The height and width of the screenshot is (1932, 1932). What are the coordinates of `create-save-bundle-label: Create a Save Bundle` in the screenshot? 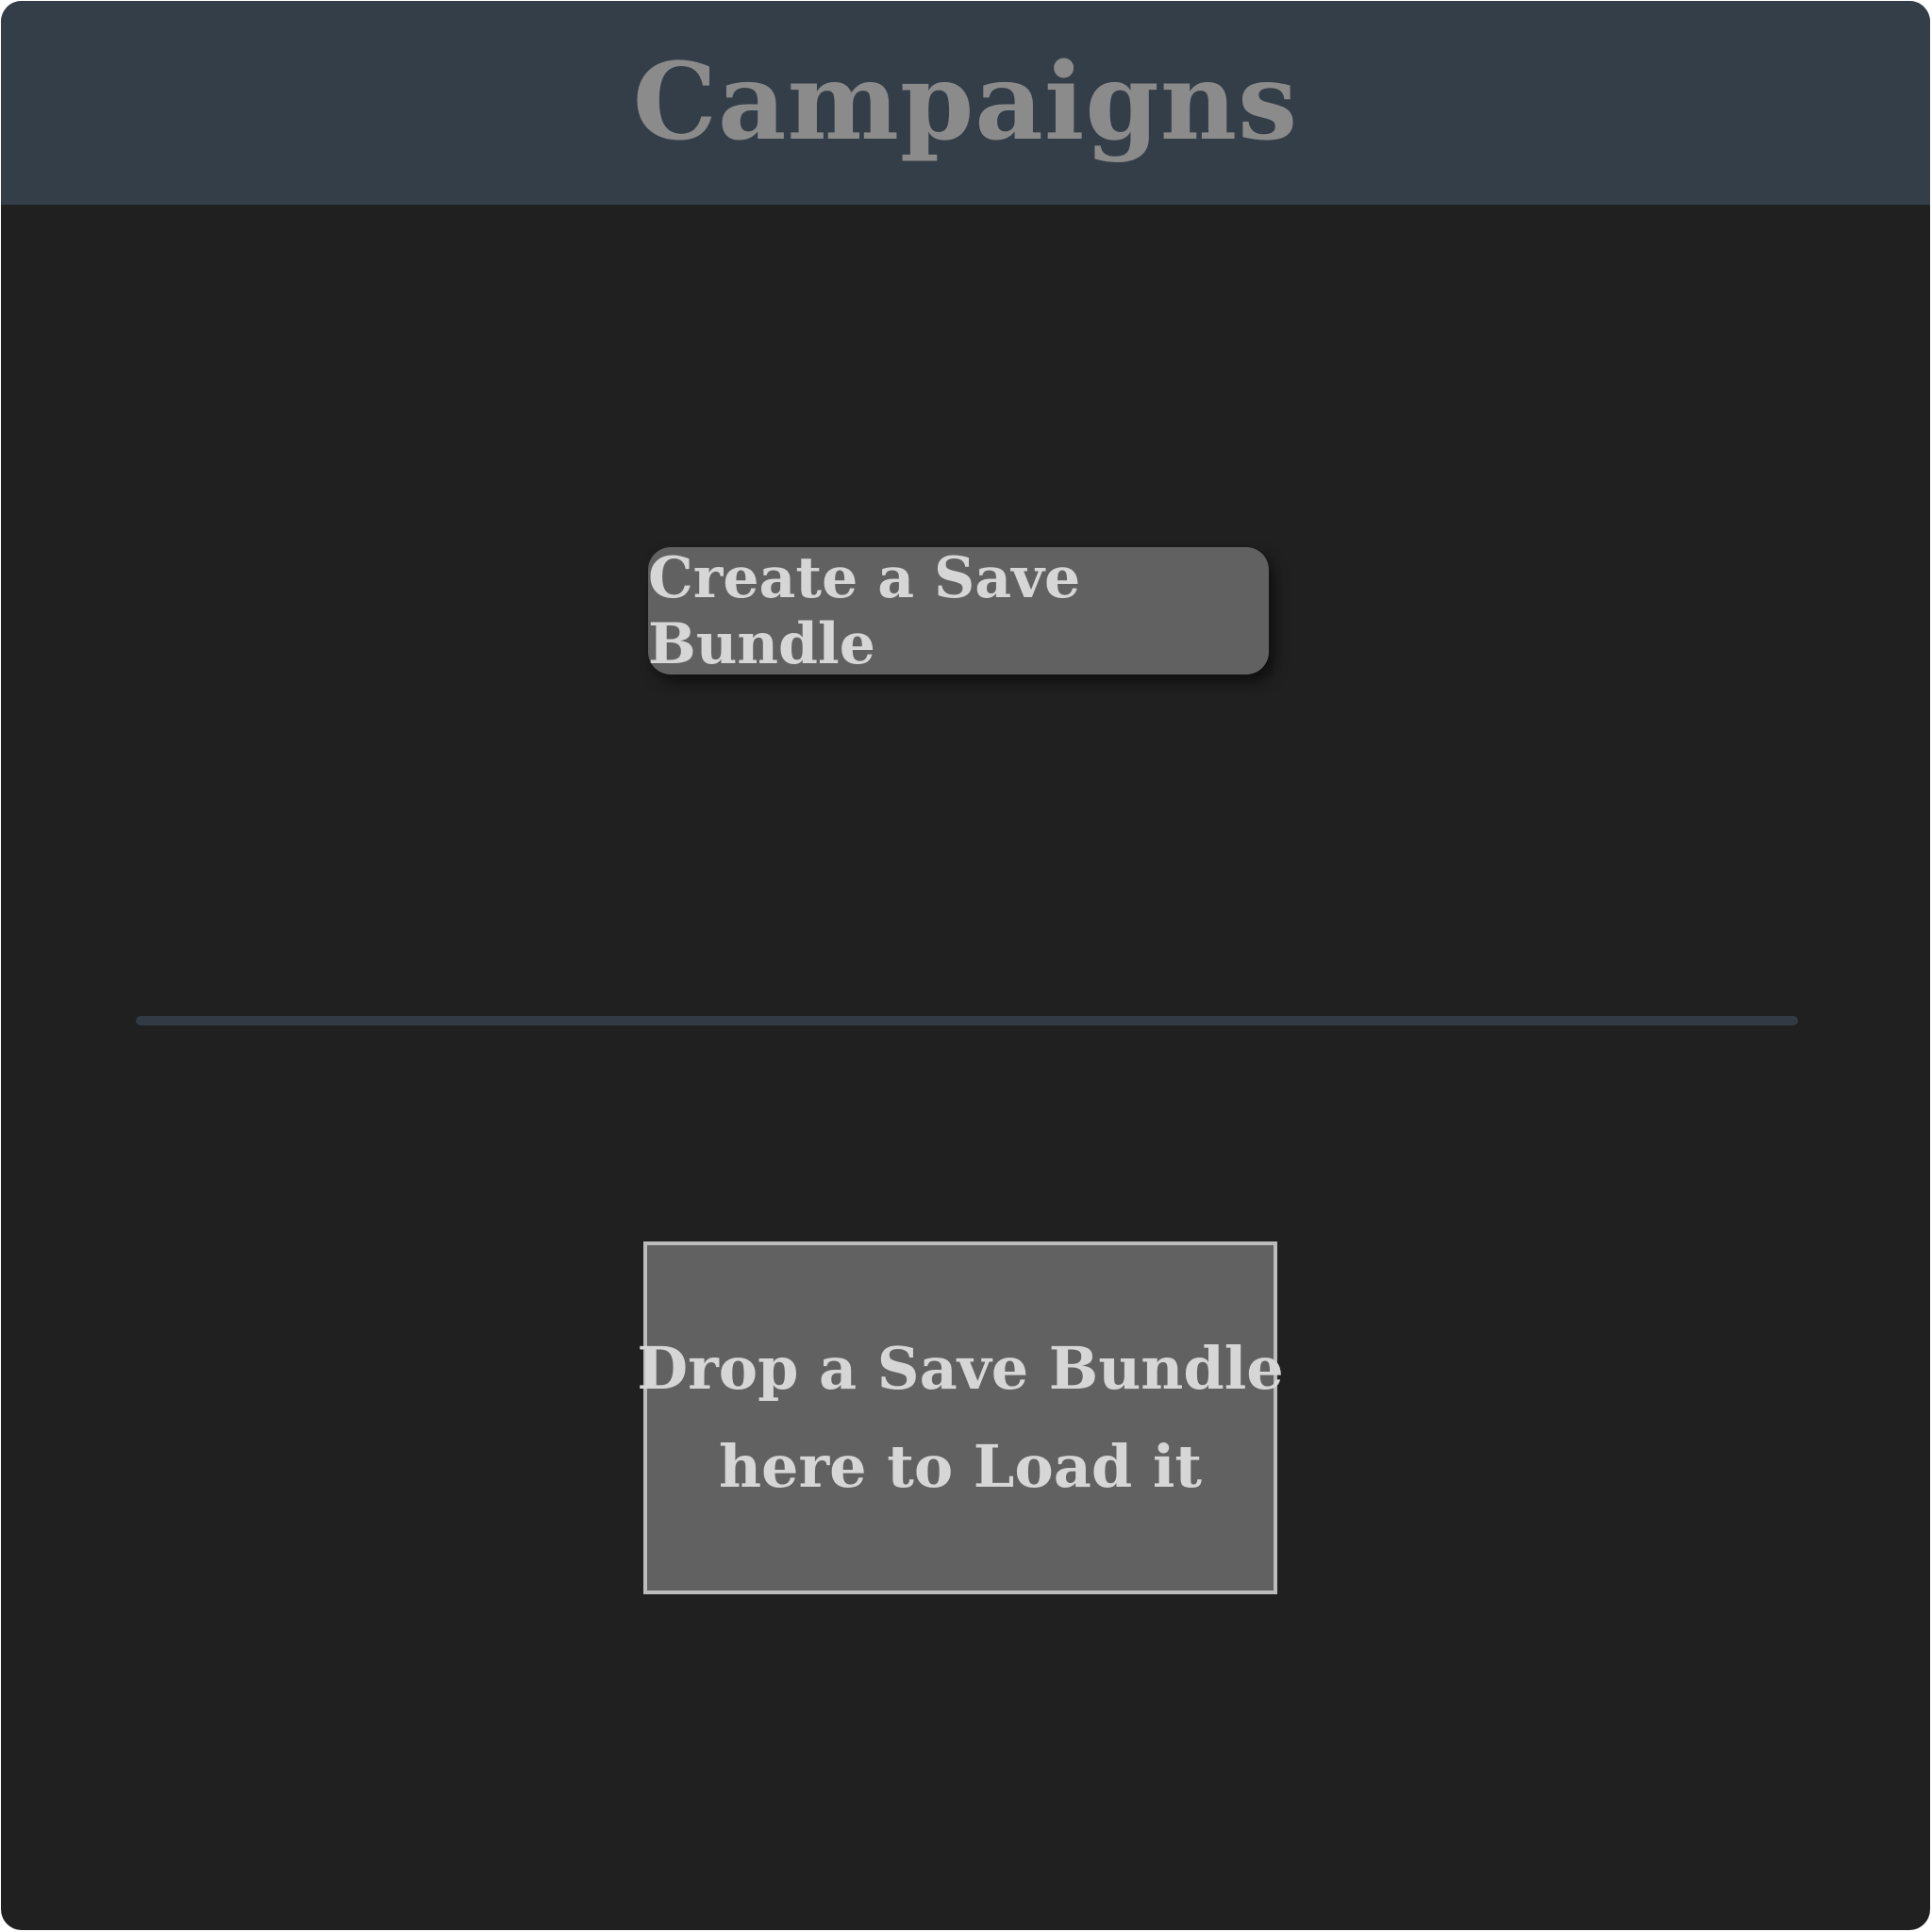 It's located at (865, 610).